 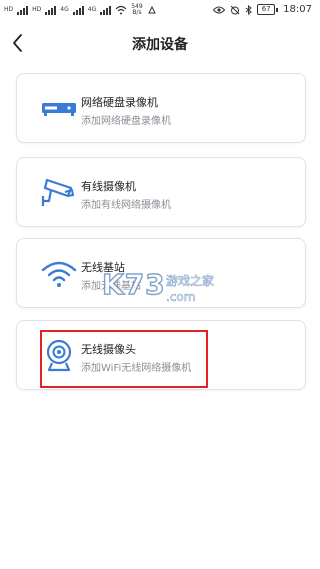 I want to click on speed-unit: B/s, so click(x=137, y=12).